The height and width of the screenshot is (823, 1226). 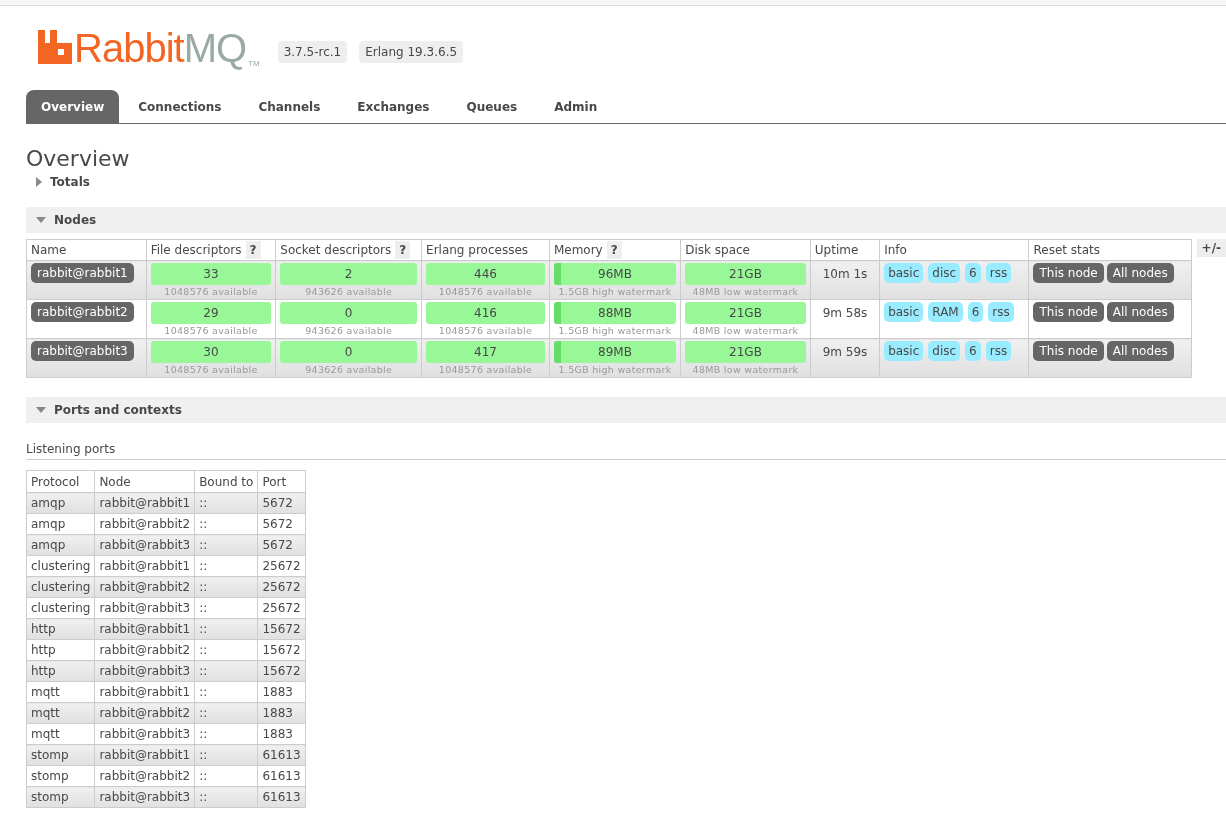 What do you see at coordinates (55, 46) in the screenshot?
I see `logo-icon` at bounding box center [55, 46].